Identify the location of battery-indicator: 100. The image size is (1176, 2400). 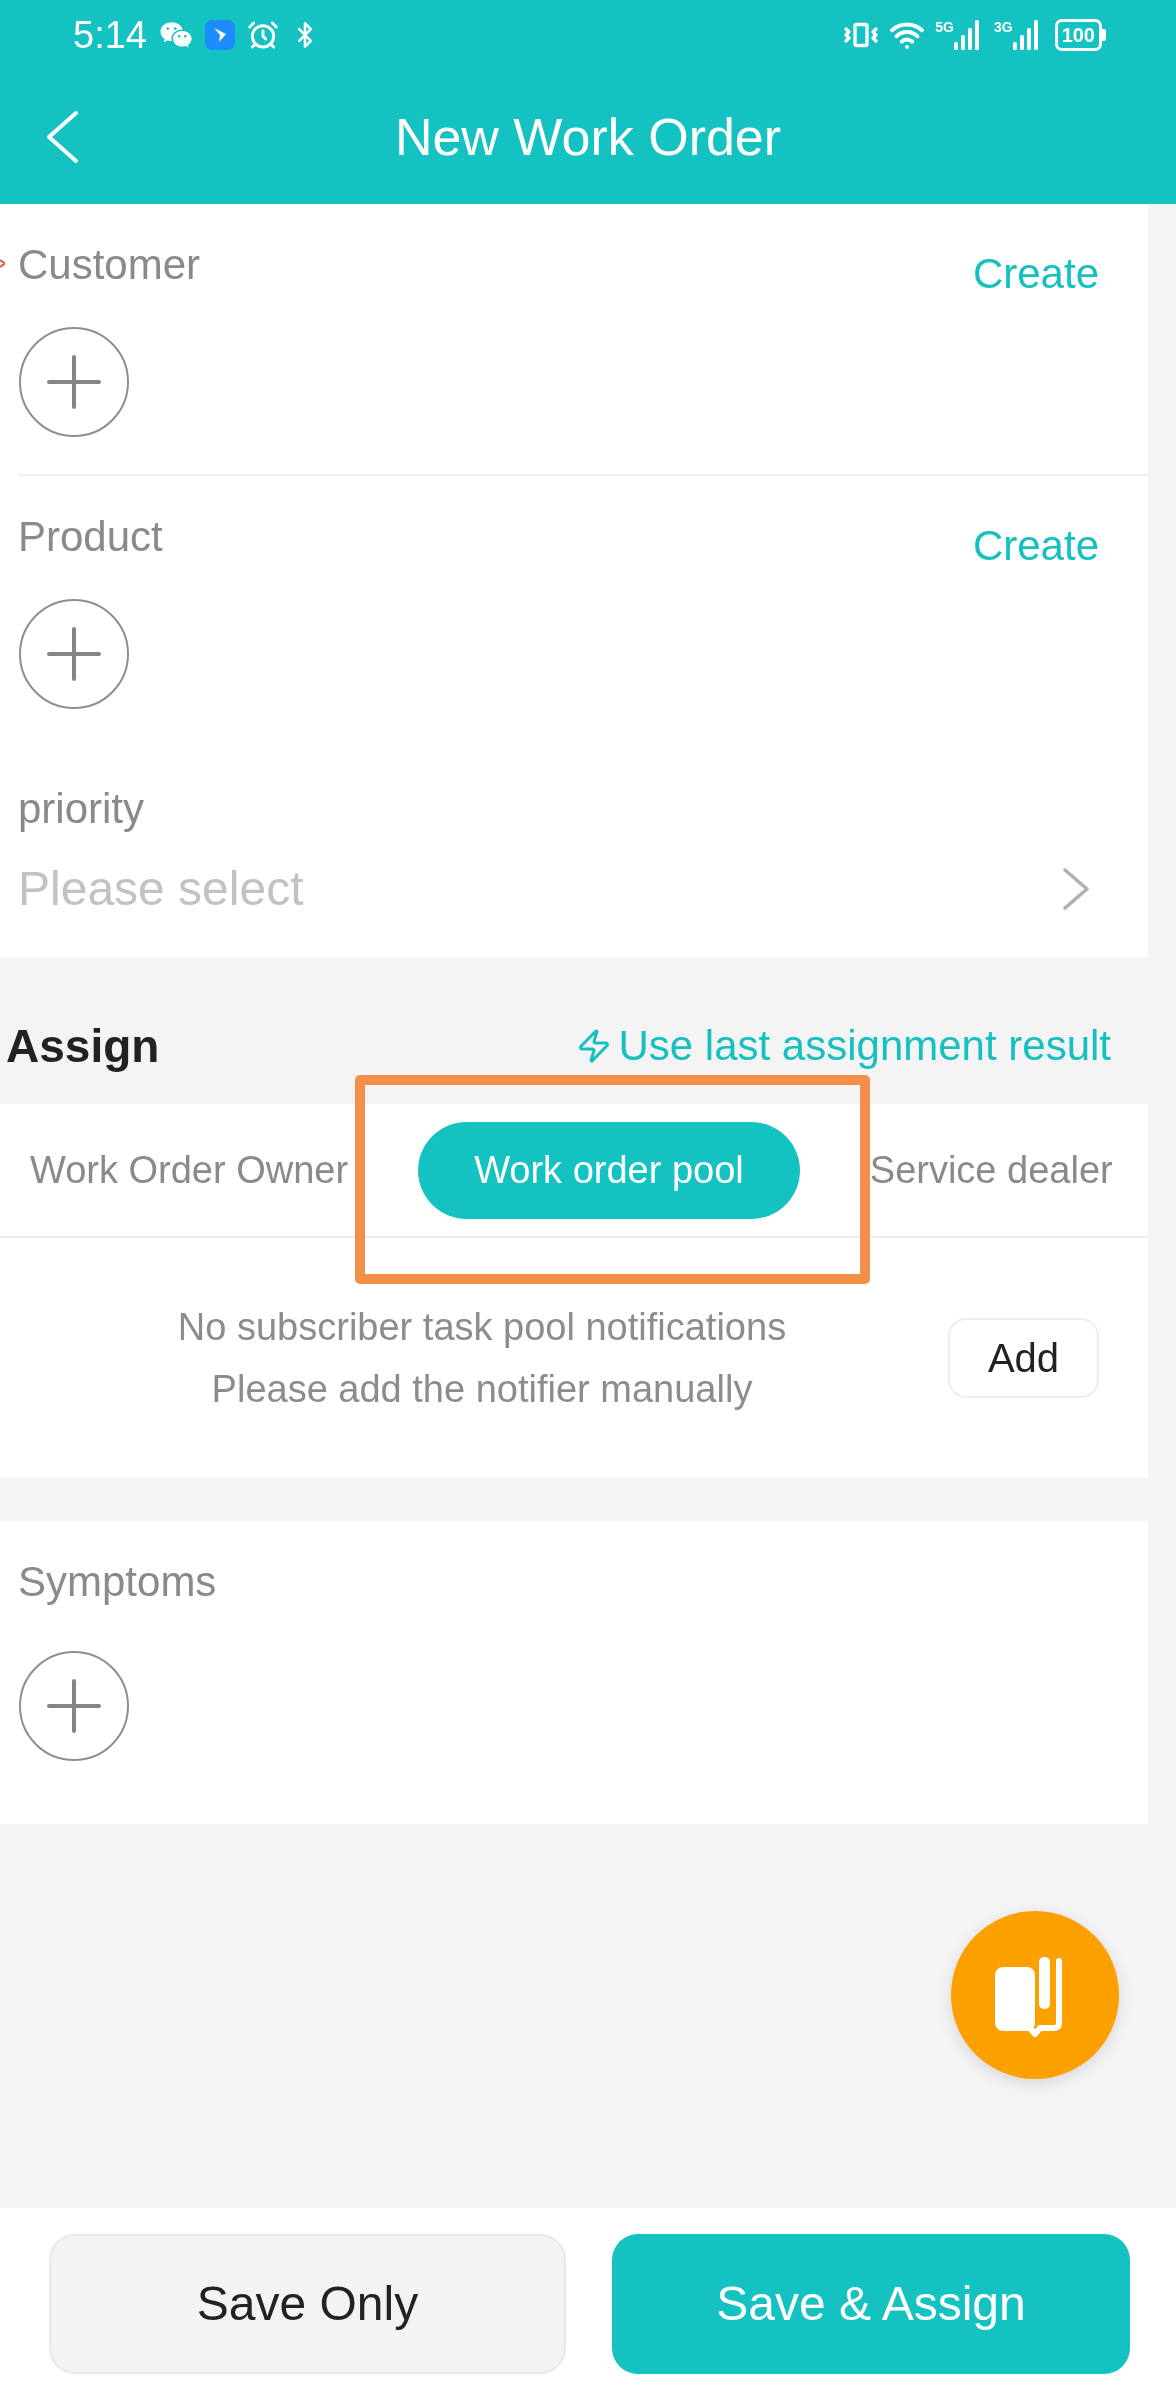
(1080, 35).